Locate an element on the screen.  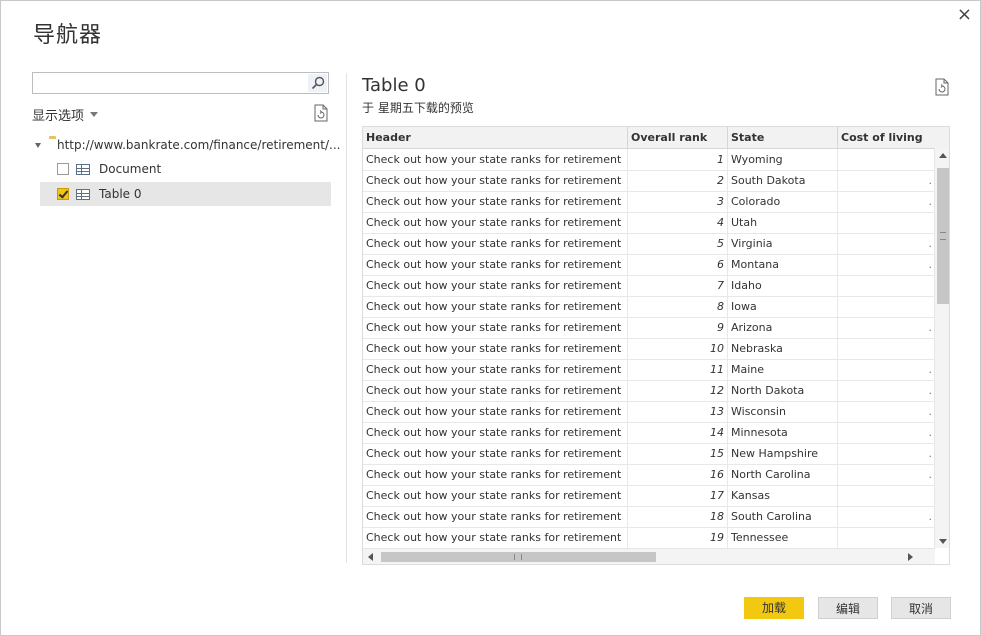
tree-item-table-0: Table 0 is located at coordinates (185, 194).